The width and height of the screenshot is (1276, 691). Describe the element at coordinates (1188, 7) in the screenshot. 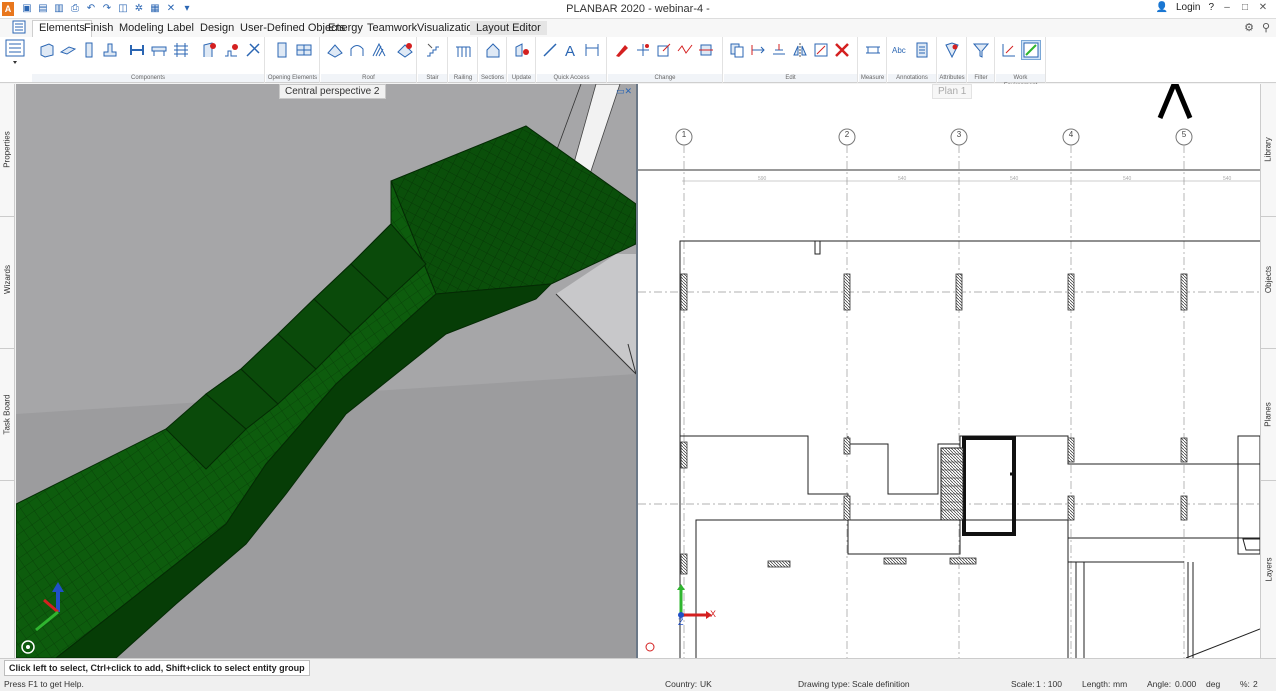

I see `login-link: Login` at that location.